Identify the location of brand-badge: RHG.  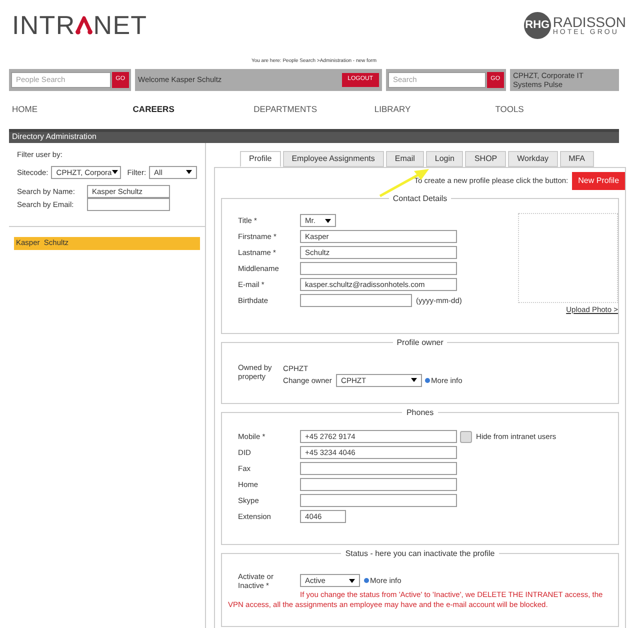
(537, 25).